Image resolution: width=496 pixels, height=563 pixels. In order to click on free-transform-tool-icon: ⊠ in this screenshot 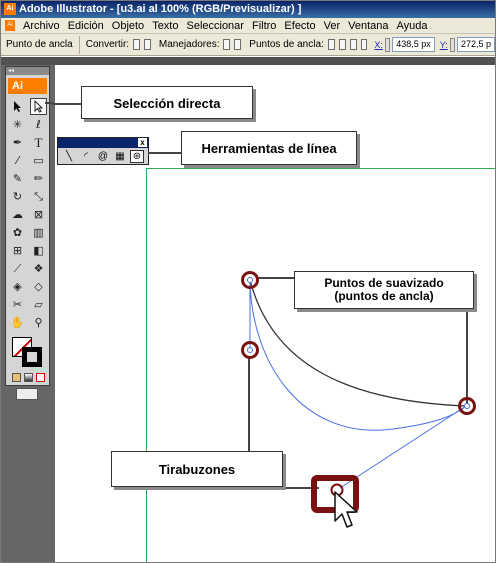, I will do `click(38, 214)`.